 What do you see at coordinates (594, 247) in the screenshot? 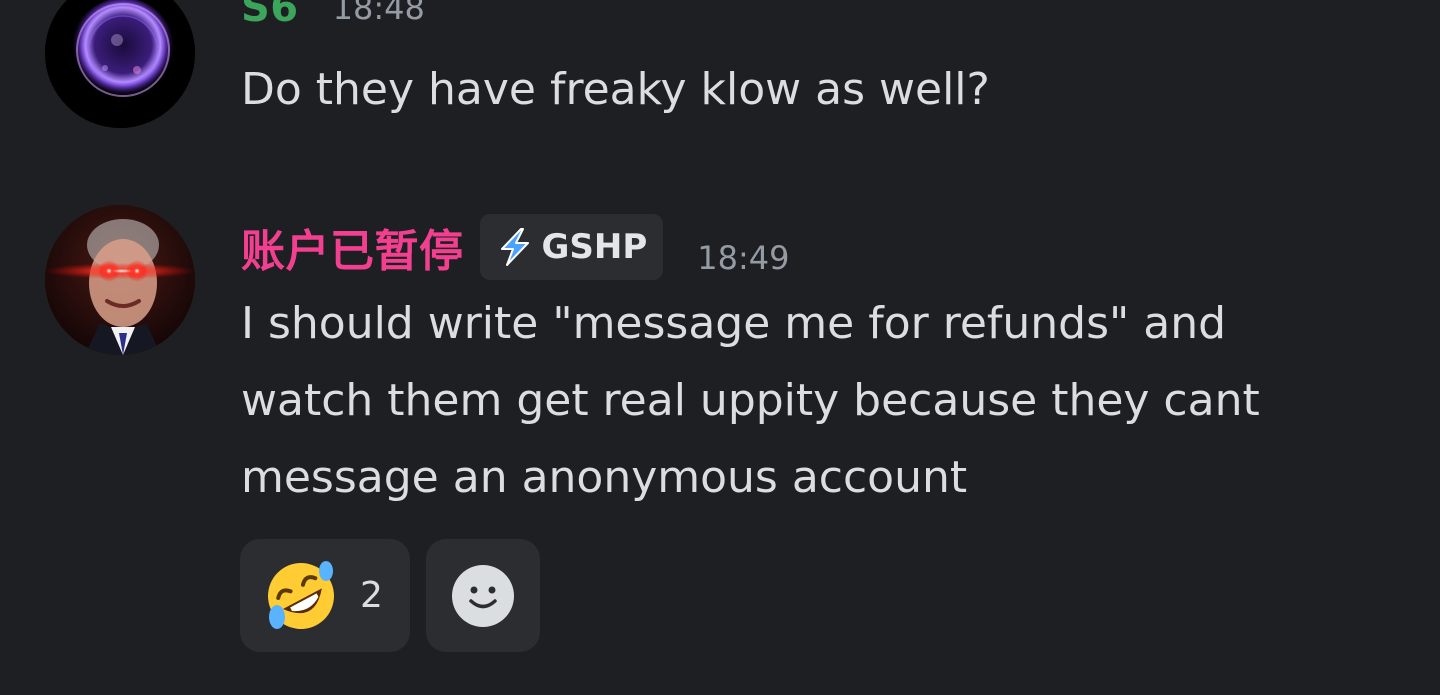
I see `server-tag-label: GSHP` at bounding box center [594, 247].